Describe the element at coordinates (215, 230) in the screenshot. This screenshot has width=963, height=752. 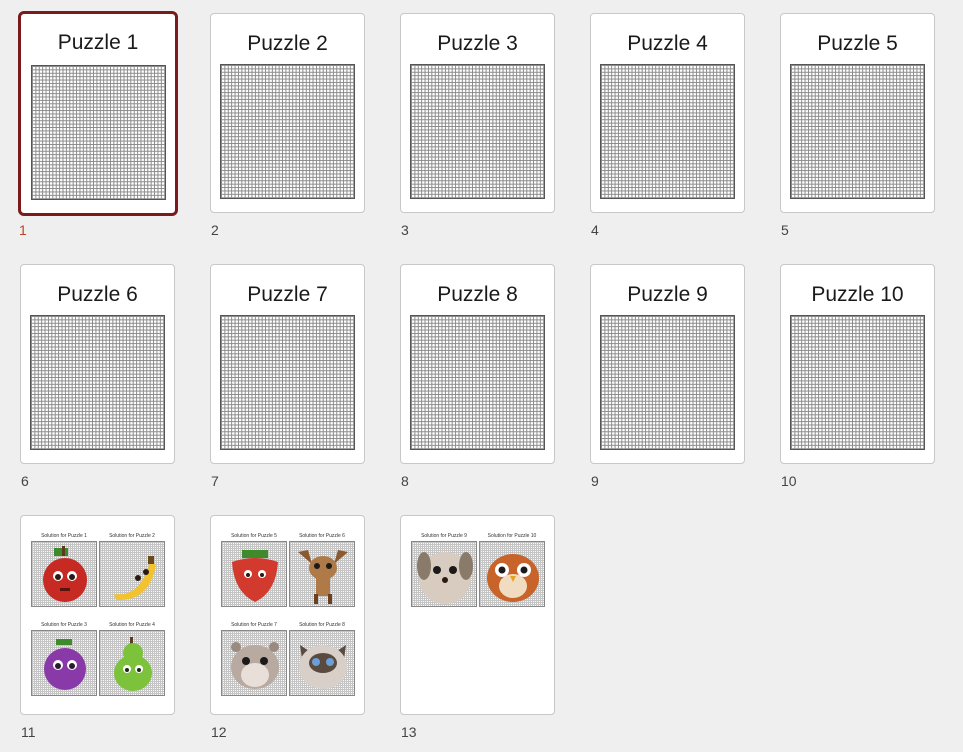
I see `slide-number: 2` at that location.